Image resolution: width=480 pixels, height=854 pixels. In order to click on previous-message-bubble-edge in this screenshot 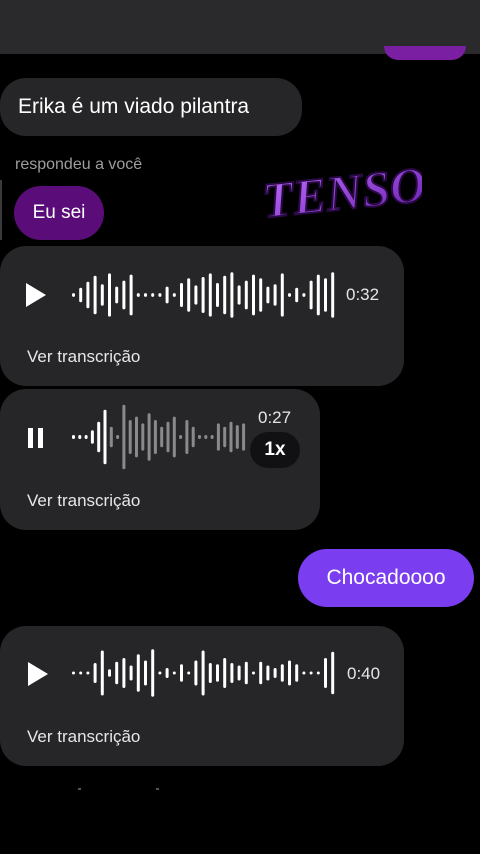, I will do `click(425, 53)`.